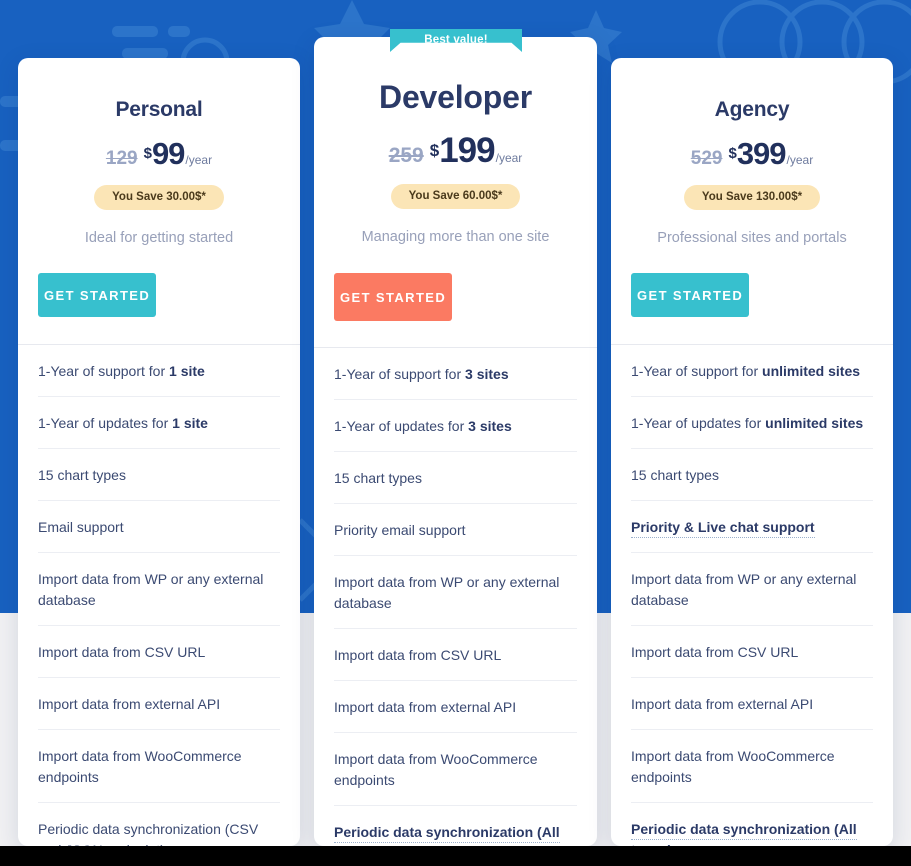 The image size is (911, 866). Describe the element at coordinates (761, 153) in the screenshot. I see `price-current: 399` at that location.